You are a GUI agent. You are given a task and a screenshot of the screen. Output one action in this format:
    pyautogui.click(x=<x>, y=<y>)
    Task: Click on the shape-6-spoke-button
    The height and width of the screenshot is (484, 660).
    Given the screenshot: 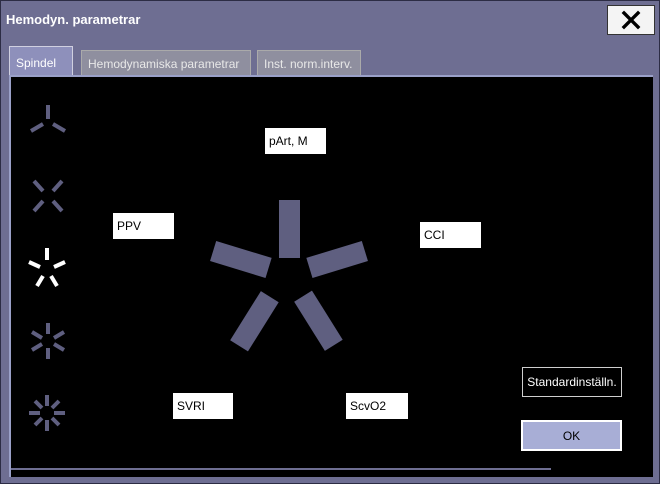 What is the action you would take?
    pyautogui.click(x=47, y=341)
    